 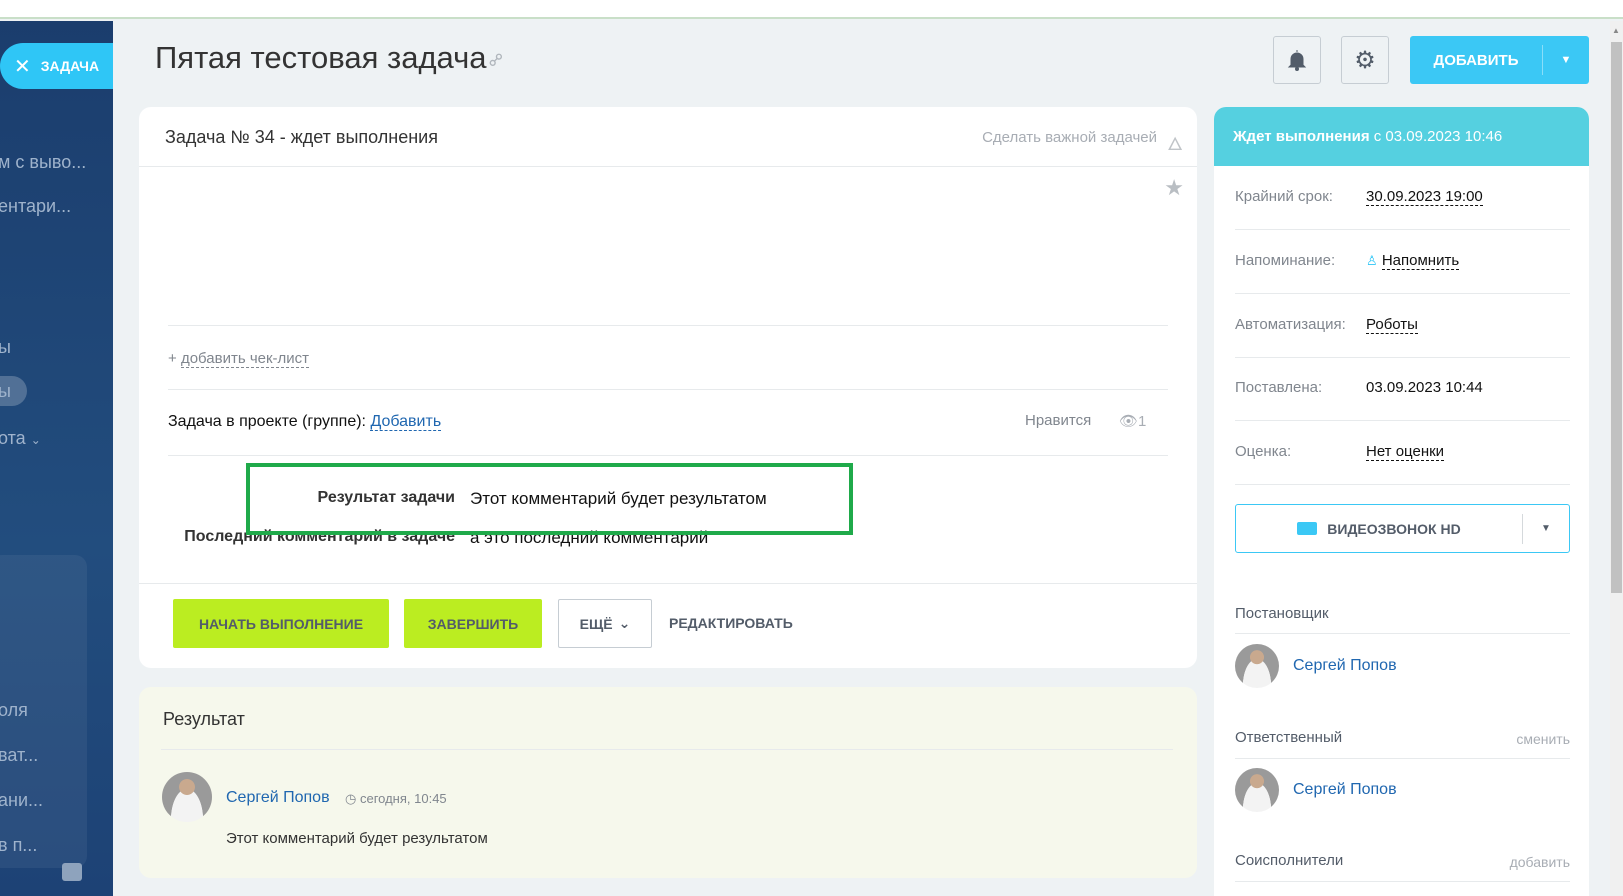 I want to click on views-count: 👁1, so click(x=1133, y=421).